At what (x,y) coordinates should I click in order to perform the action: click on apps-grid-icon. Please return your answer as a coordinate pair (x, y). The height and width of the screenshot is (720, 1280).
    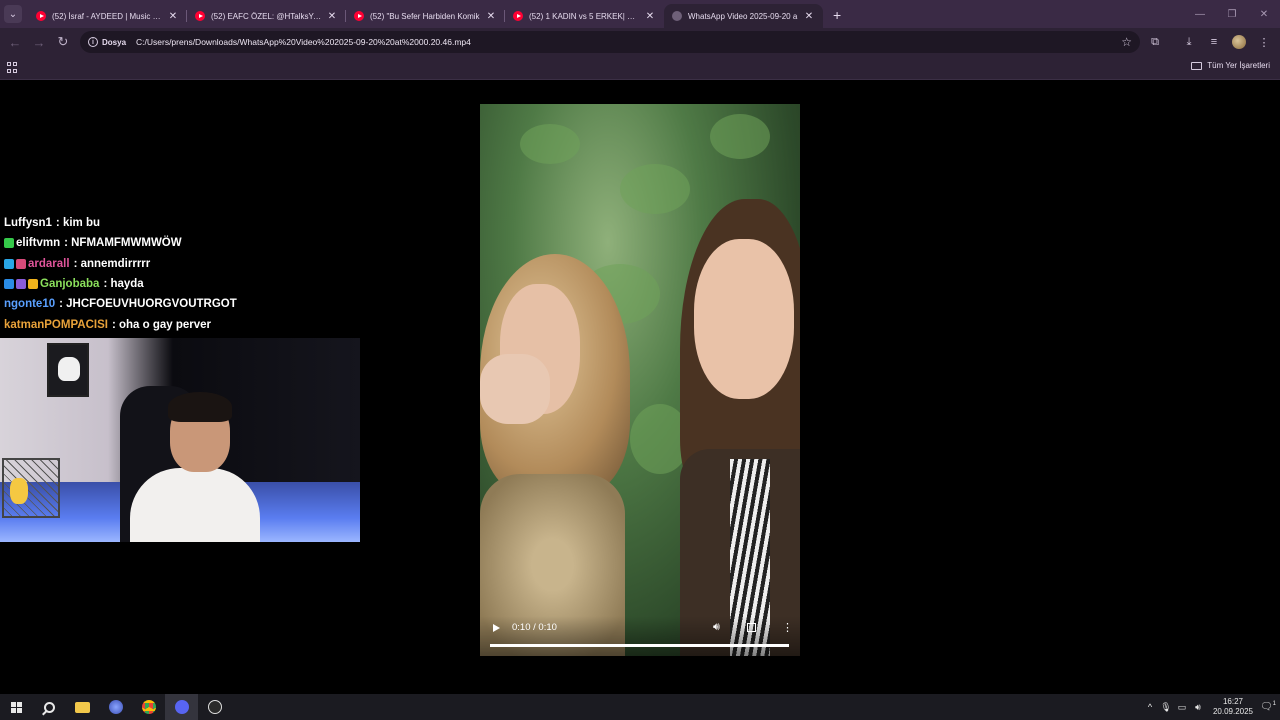
    Looking at the image, I should click on (12, 67).